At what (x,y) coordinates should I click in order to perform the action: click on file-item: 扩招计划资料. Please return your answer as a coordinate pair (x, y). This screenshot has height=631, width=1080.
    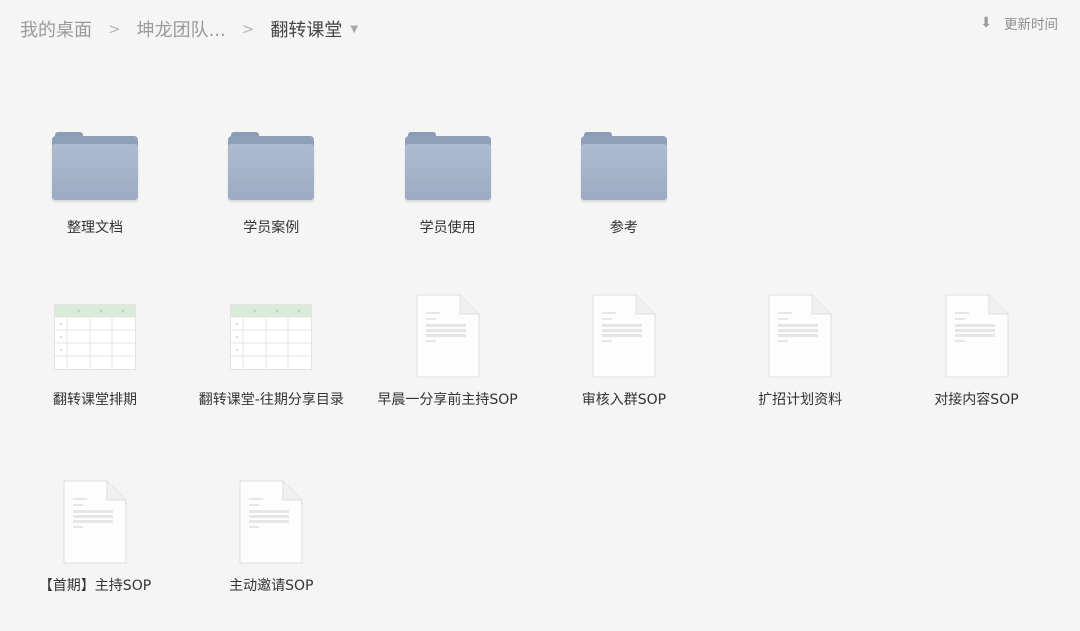
    Looking at the image, I should click on (800, 349).